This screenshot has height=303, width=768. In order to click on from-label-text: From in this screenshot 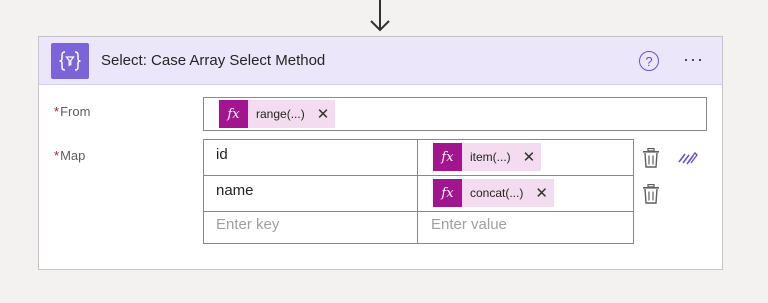, I will do `click(75, 111)`.